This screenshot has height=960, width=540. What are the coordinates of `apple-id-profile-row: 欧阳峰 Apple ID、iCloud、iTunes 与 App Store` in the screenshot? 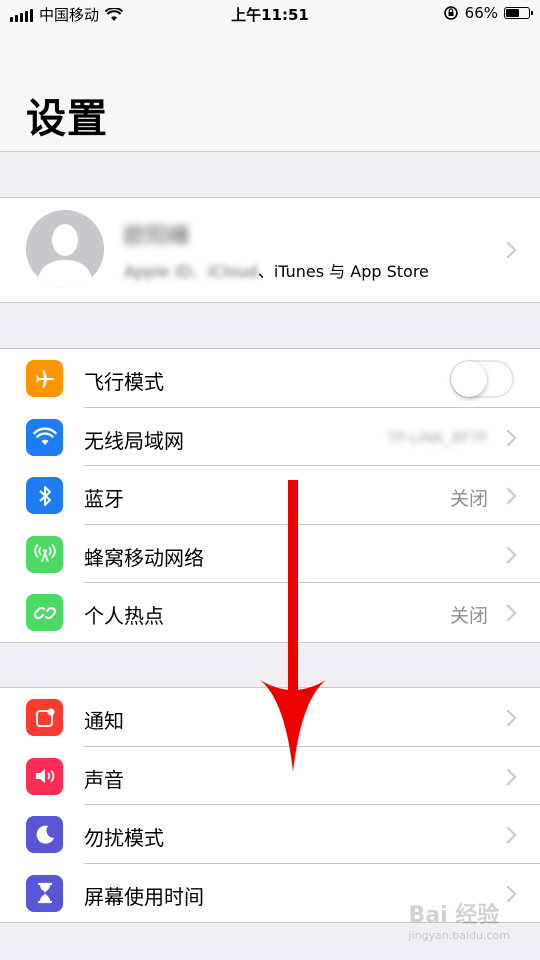 It's located at (270, 250).